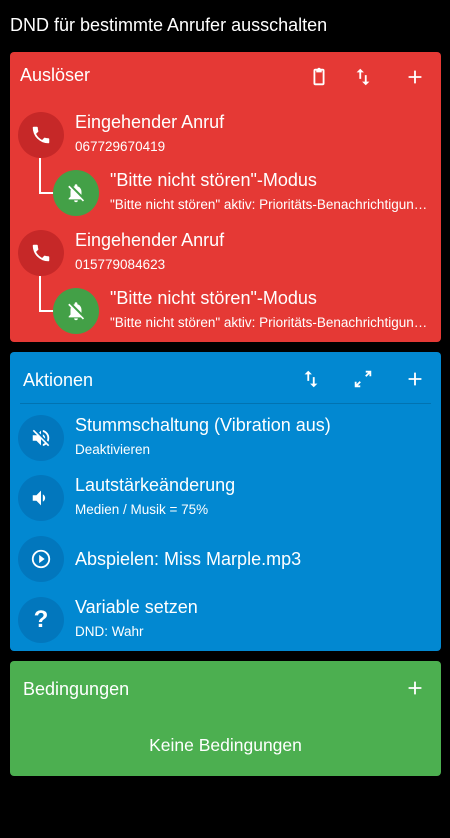 The image size is (450, 838). What do you see at coordinates (120, 264) in the screenshot?
I see `trigger-subtitle: 015779084623` at bounding box center [120, 264].